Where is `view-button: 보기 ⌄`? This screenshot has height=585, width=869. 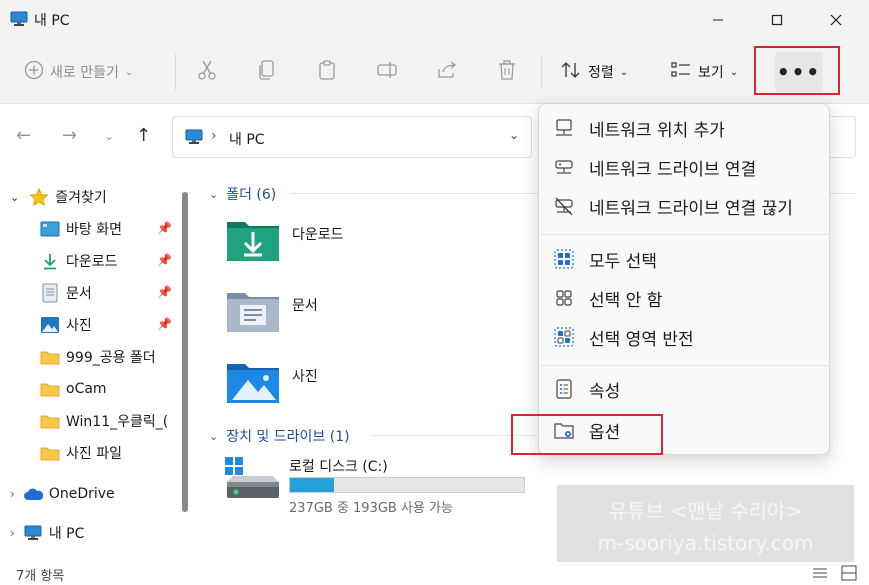 view-button: 보기 ⌄ is located at coordinates (704, 72).